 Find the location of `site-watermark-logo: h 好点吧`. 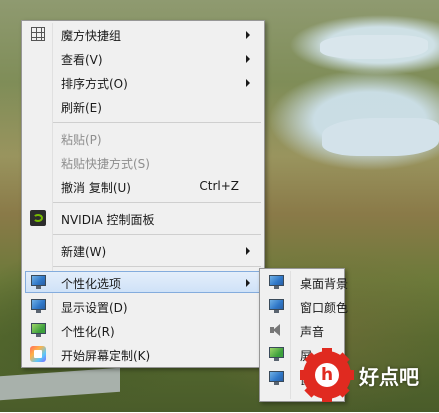

site-watermark-logo: h 好点吧 is located at coordinates (369, 375).